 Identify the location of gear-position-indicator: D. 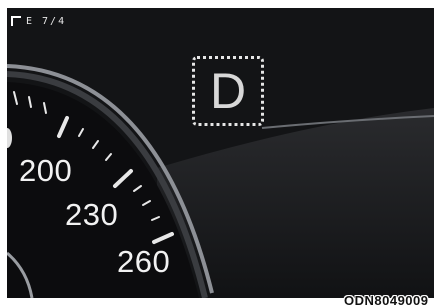
(228, 91).